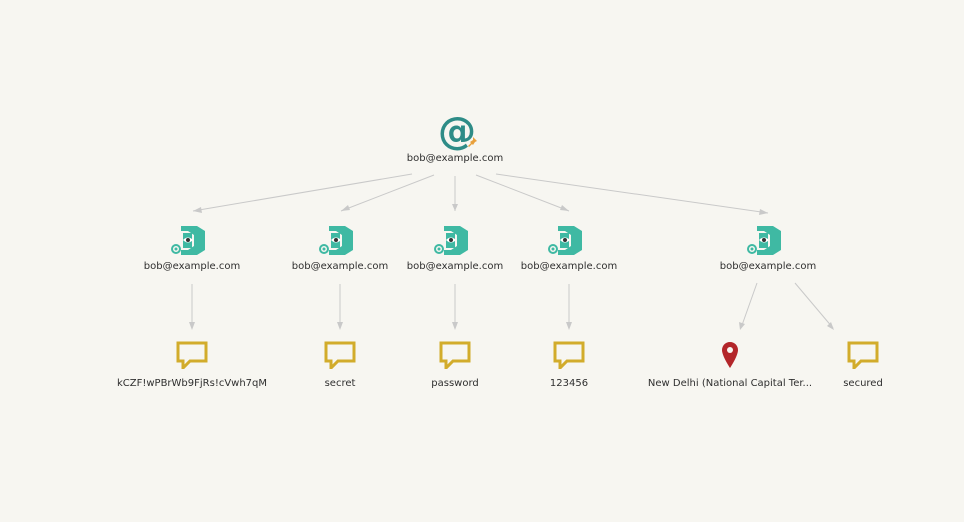  Describe the element at coordinates (455, 383) in the screenshot. I see `phrase-label: password` at that location.